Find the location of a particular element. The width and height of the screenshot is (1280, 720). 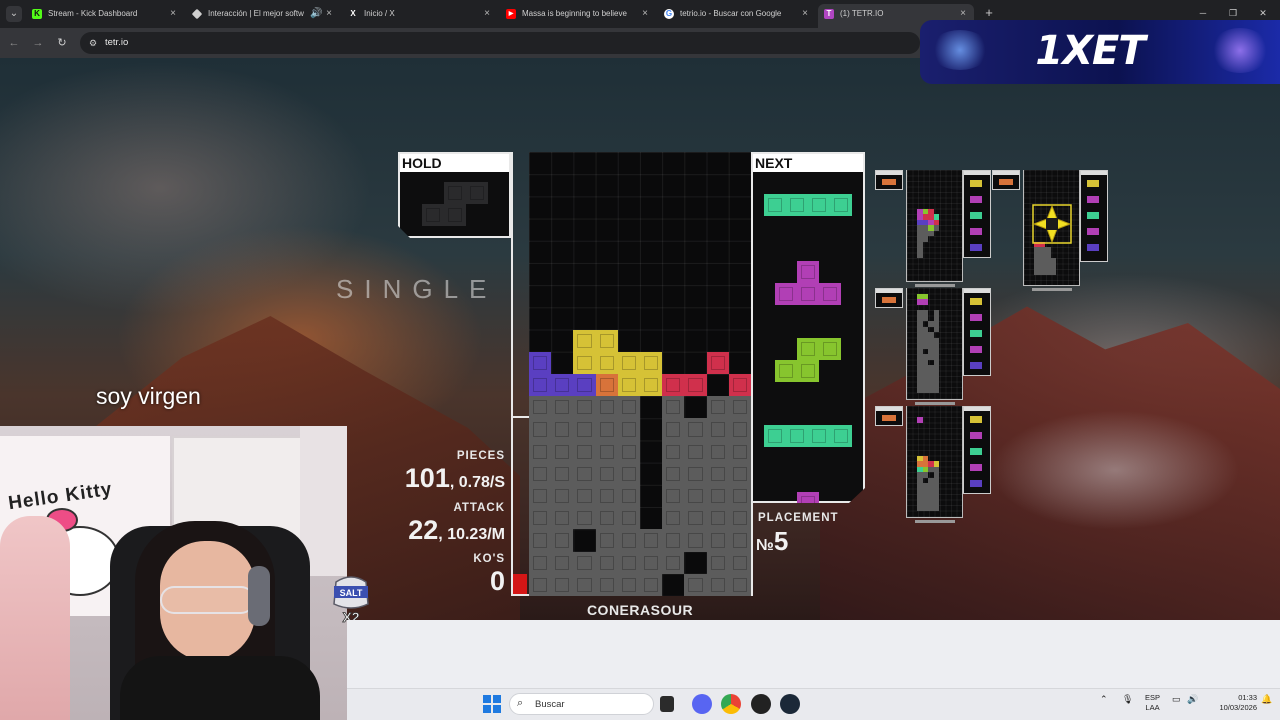

address-bar: ⚙ tetr.io is located at coordinates (500, 43).